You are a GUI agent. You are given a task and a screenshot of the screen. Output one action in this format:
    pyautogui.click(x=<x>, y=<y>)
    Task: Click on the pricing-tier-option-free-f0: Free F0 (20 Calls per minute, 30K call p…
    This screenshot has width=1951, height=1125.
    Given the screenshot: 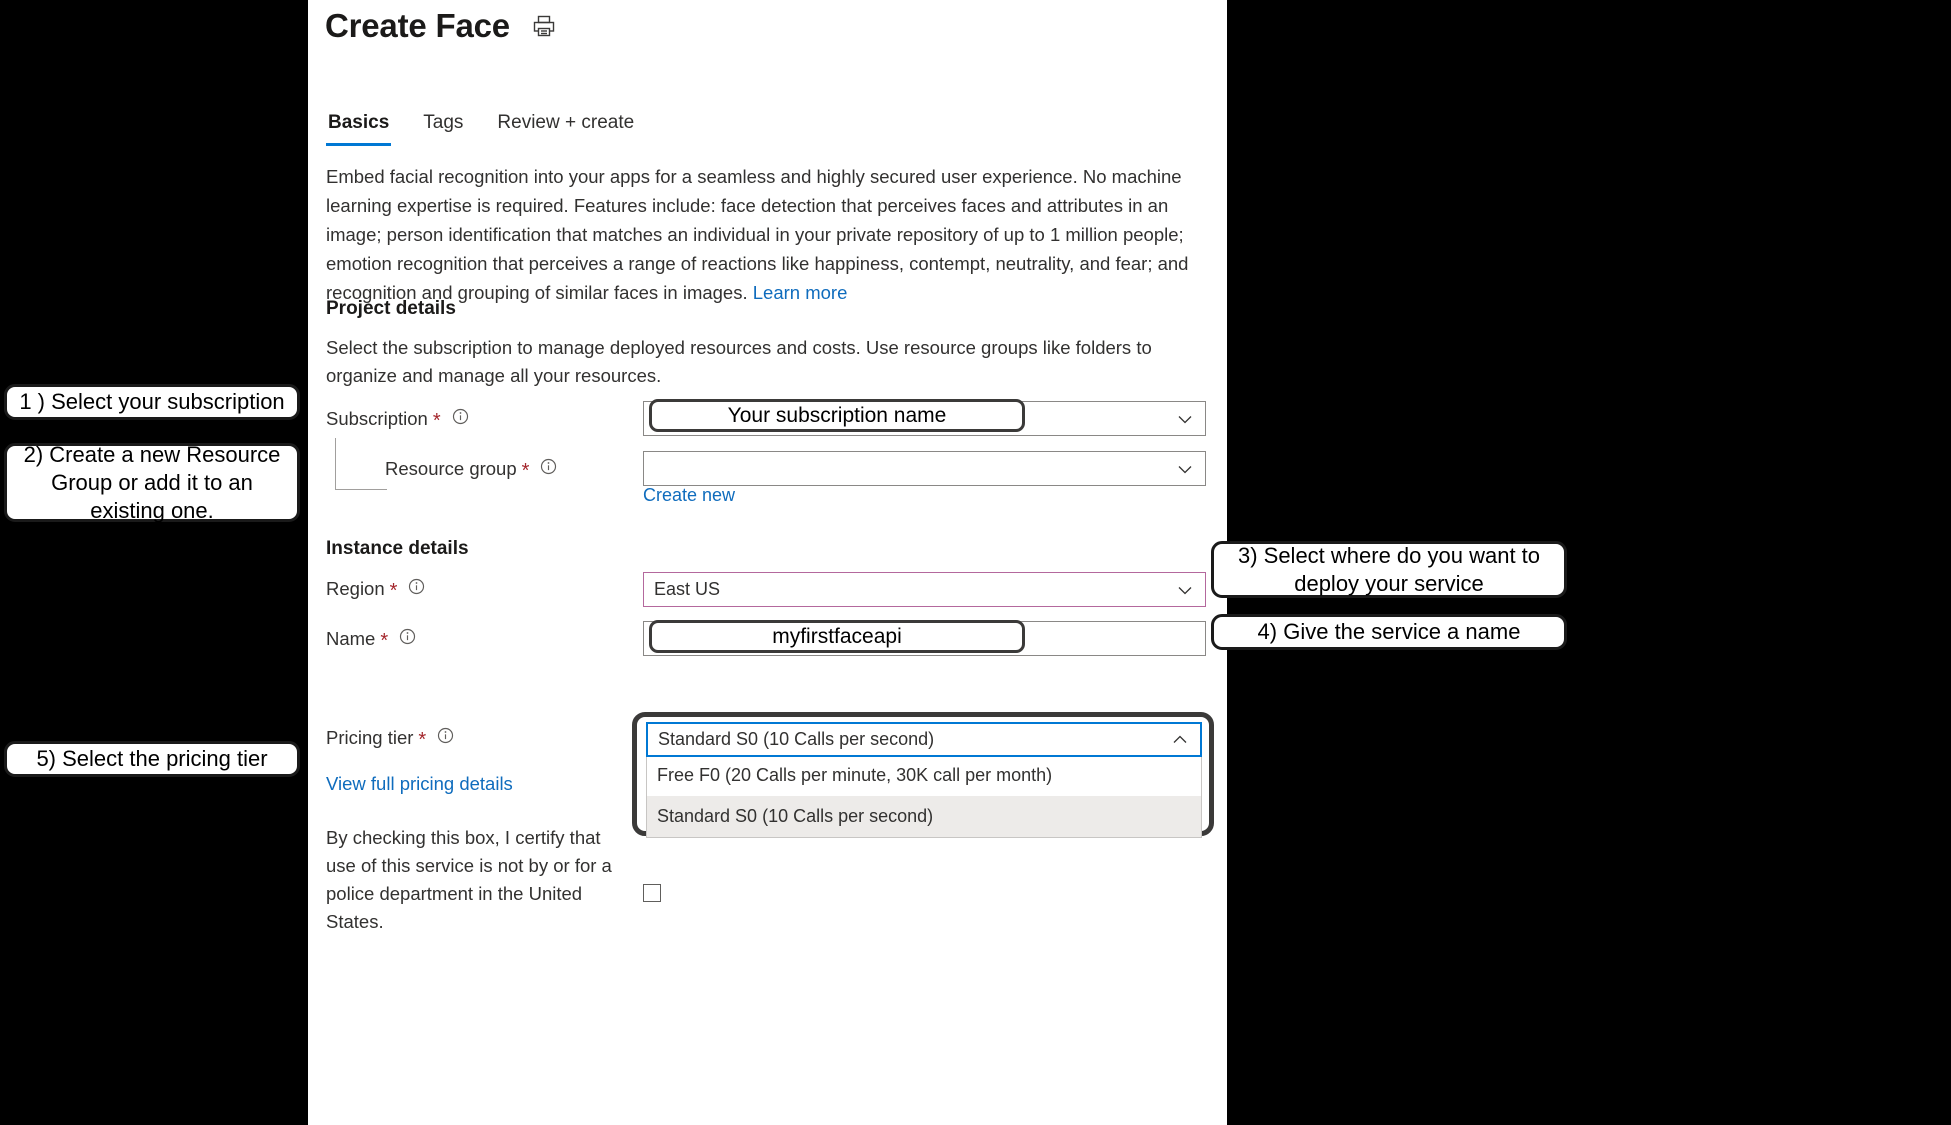 What is the action you would take?
    pyautogui.click(x=924, y=775)
    